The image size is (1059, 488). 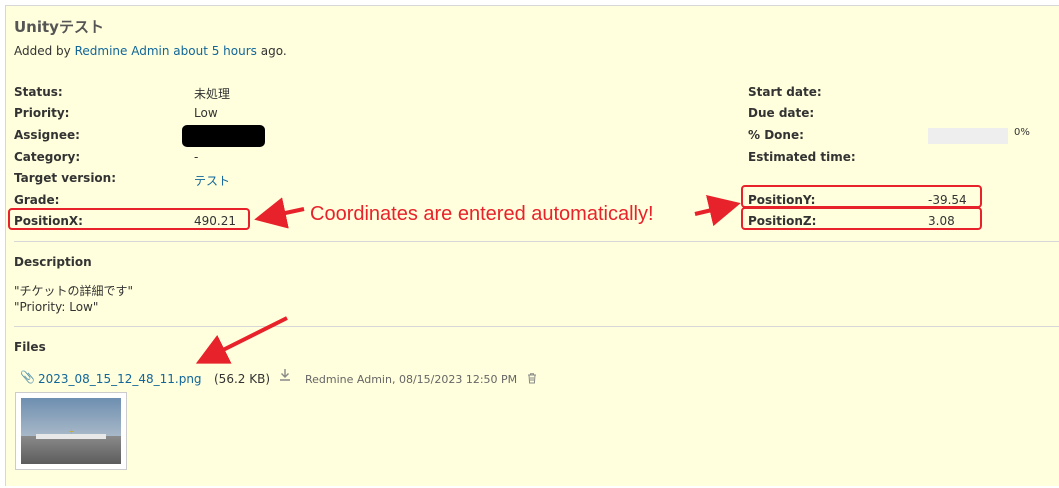 What do you see at coordinates (212, 94) in the screenshot?
I see `status-value: 未処理` at bounding box center [212, 94].